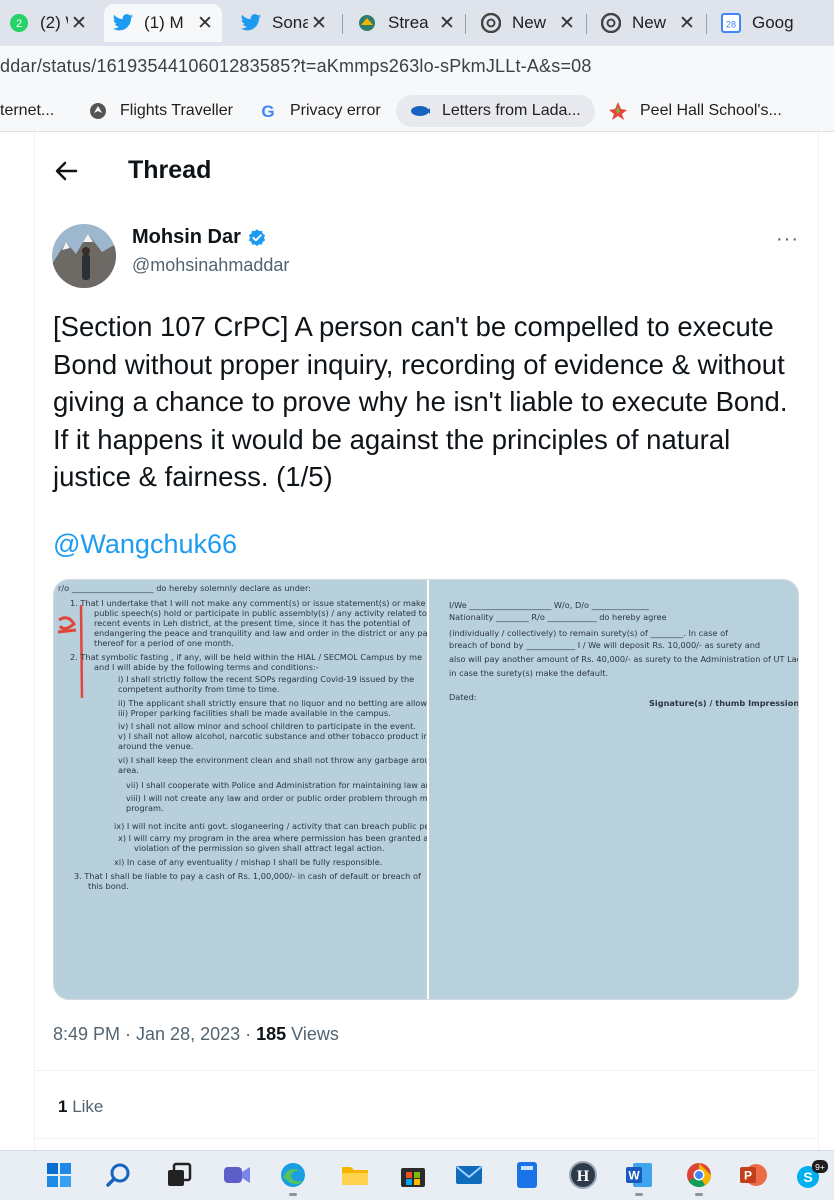 The height and width of the screenshot is (1200, 834). Describe the element at coordinates (583, 1175) in the screenshot. I see `h-app-icon: H` at that location.